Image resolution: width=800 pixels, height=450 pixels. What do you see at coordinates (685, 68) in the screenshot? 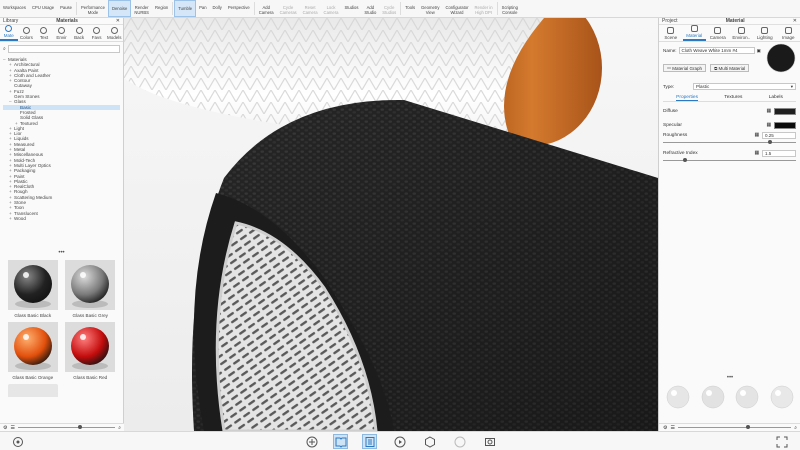
I see `material-graph-button: ⚏ Material Graph` at bounding box center [685, 68].